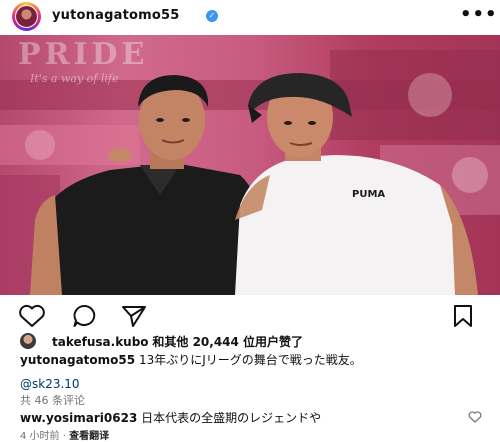 The height and width of the screenshot is (442, 500). What do you see at coordinates (212, 16) in the screenshot?
I see `verified-badge-icon: ✓` at bounding box center [212, 16].